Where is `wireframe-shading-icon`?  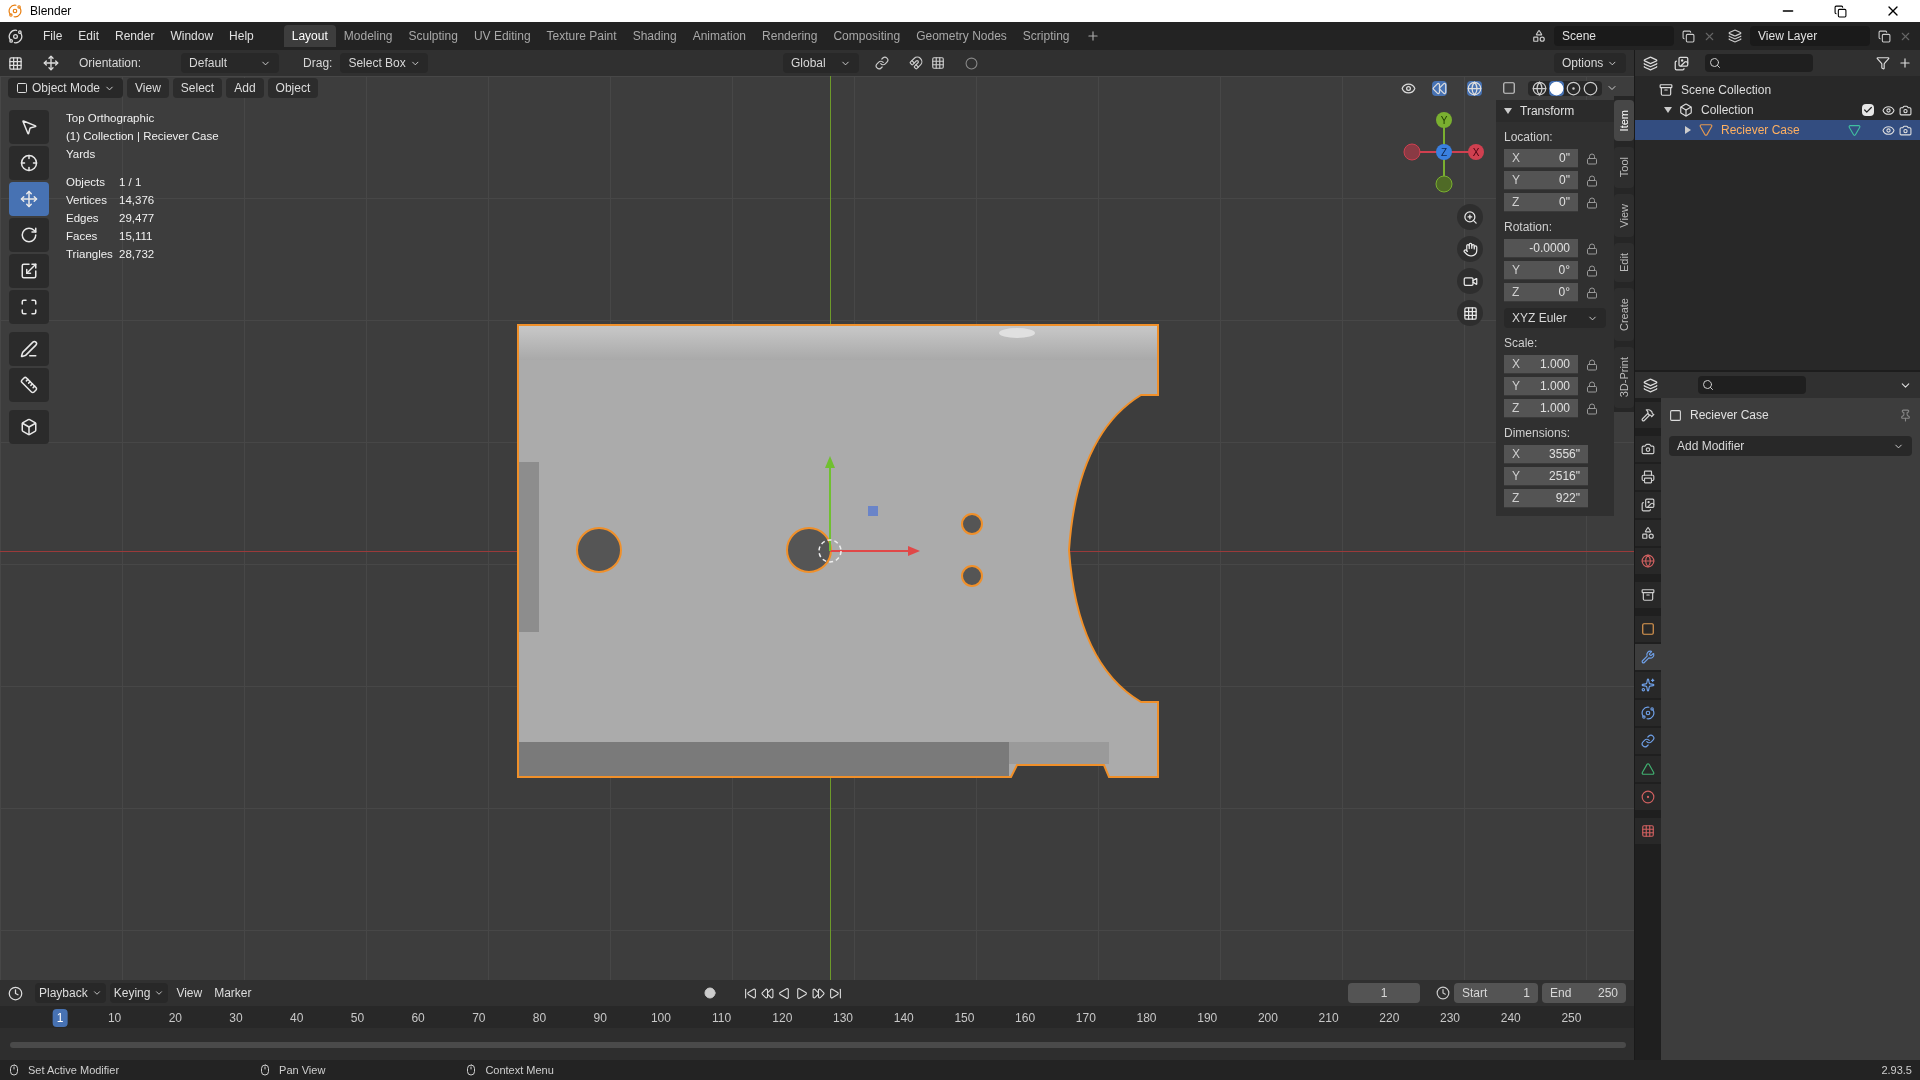 wireframe-shading-icon is located at coordinates (1539, 88).